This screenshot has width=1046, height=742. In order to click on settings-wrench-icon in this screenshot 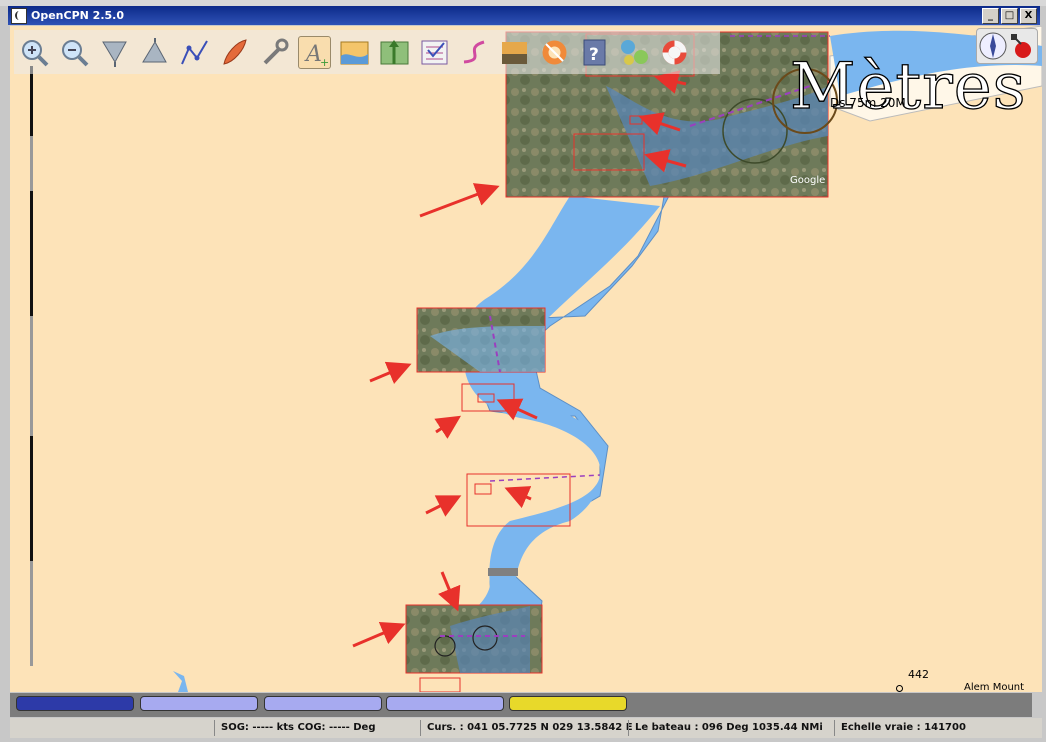, I will do `click(276, 51)`.